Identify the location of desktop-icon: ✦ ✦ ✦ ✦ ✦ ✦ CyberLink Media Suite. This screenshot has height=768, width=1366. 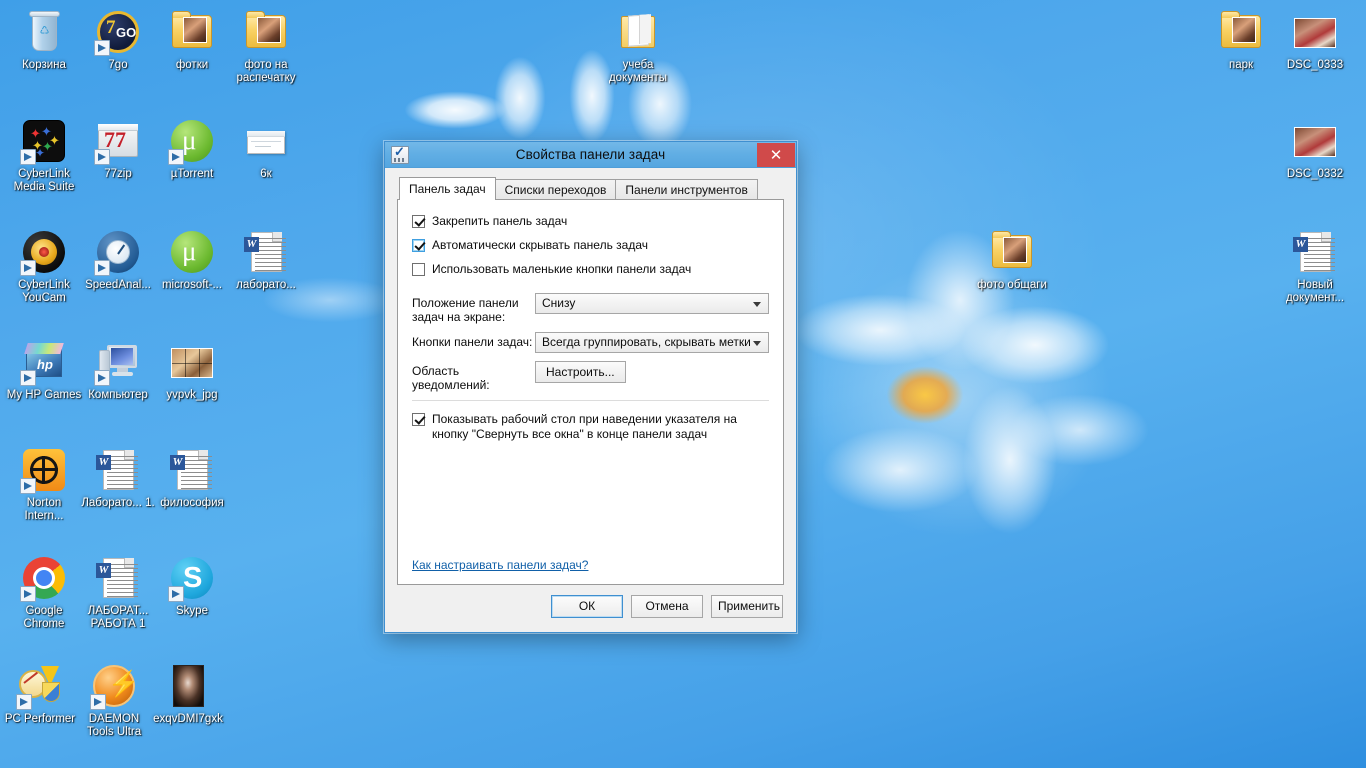
(44, 155).